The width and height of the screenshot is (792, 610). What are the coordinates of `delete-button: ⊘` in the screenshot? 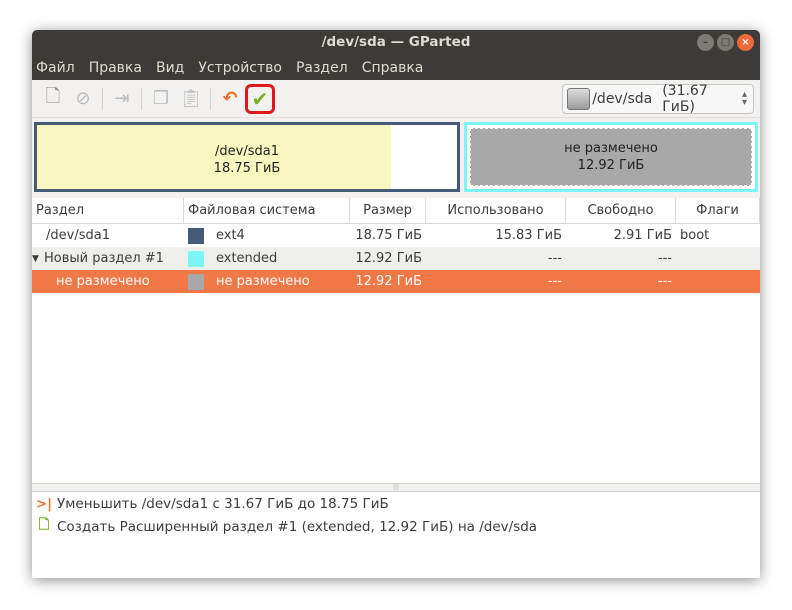 It's located at (83, 99).